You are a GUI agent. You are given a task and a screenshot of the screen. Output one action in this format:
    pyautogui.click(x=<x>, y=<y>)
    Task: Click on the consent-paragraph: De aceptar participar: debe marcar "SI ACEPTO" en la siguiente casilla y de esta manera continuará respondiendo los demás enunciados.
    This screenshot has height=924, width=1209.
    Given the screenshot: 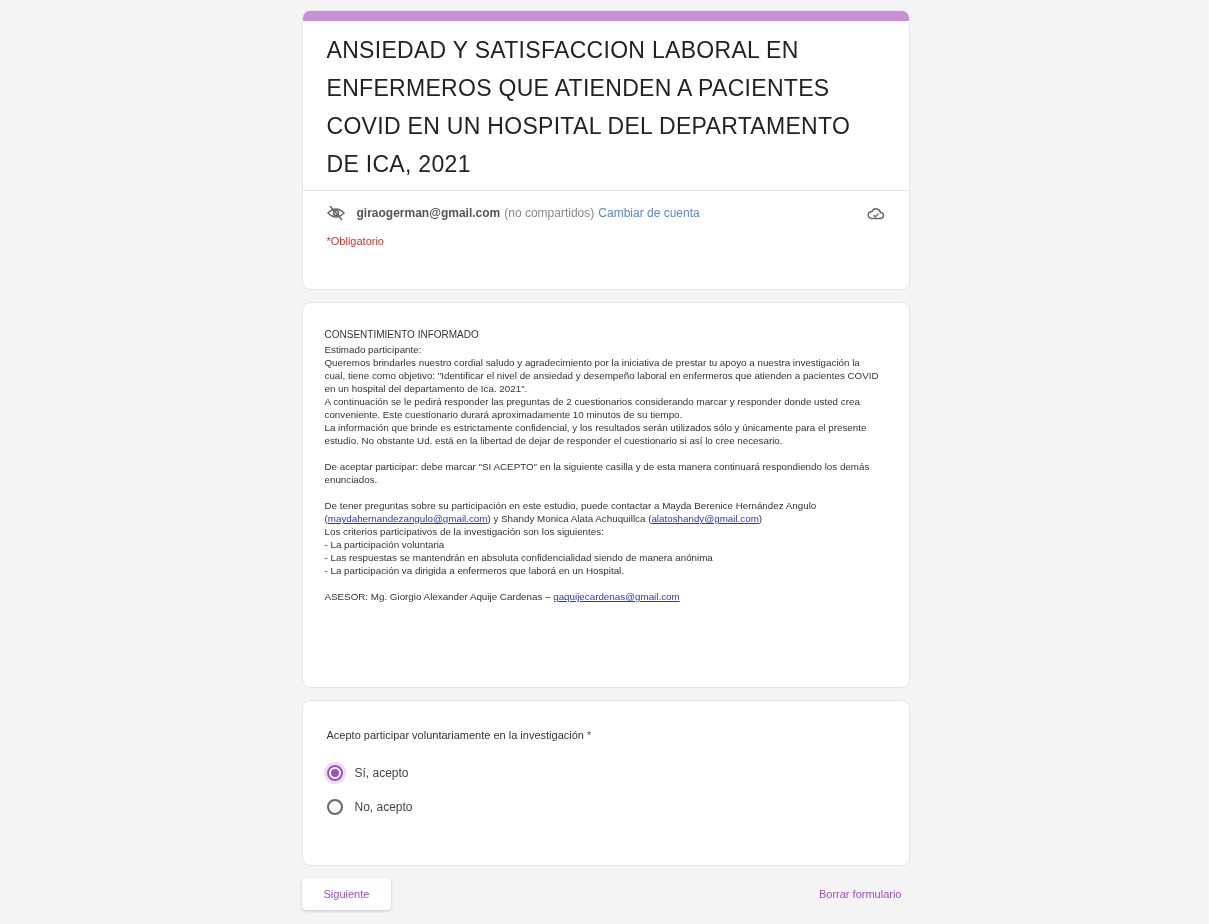 What is the action you would take?
    pyautogui.click(x=597, y=473)
    